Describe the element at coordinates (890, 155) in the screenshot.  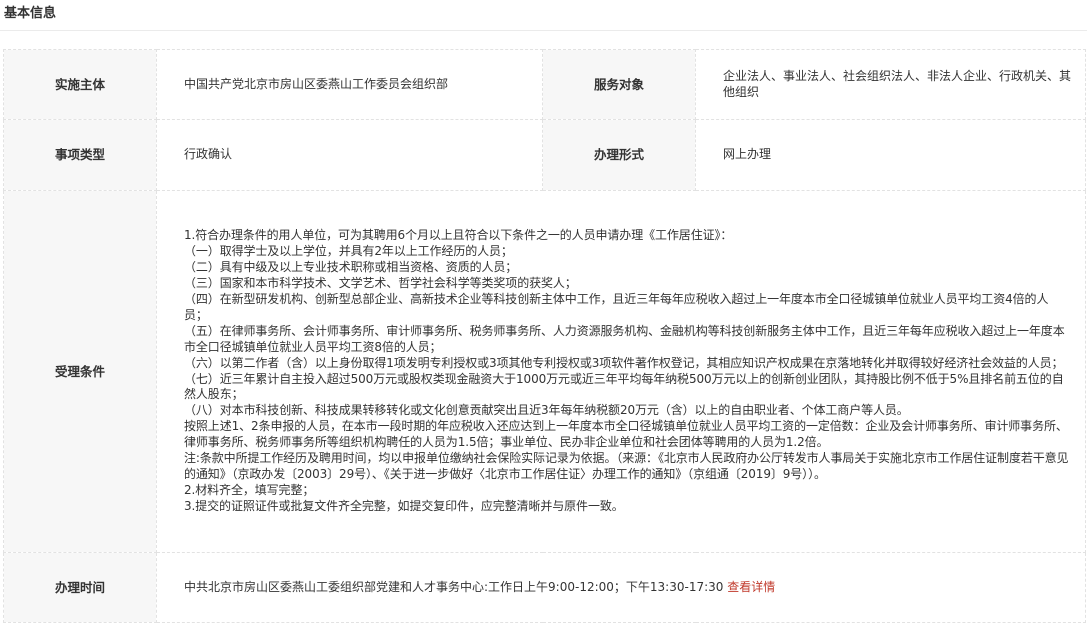
I see `handling-form-value: 网上办理` at that location.